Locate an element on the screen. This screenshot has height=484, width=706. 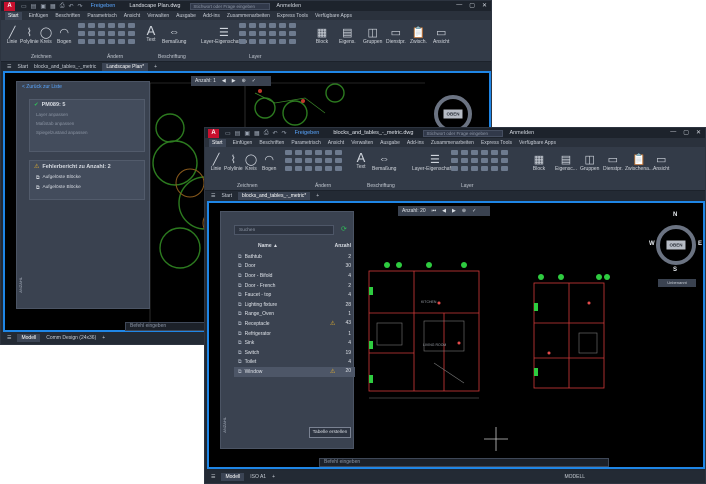
block-row: ⧉ Receptacle ⚠ 43 is located at coordinates (294, 324).